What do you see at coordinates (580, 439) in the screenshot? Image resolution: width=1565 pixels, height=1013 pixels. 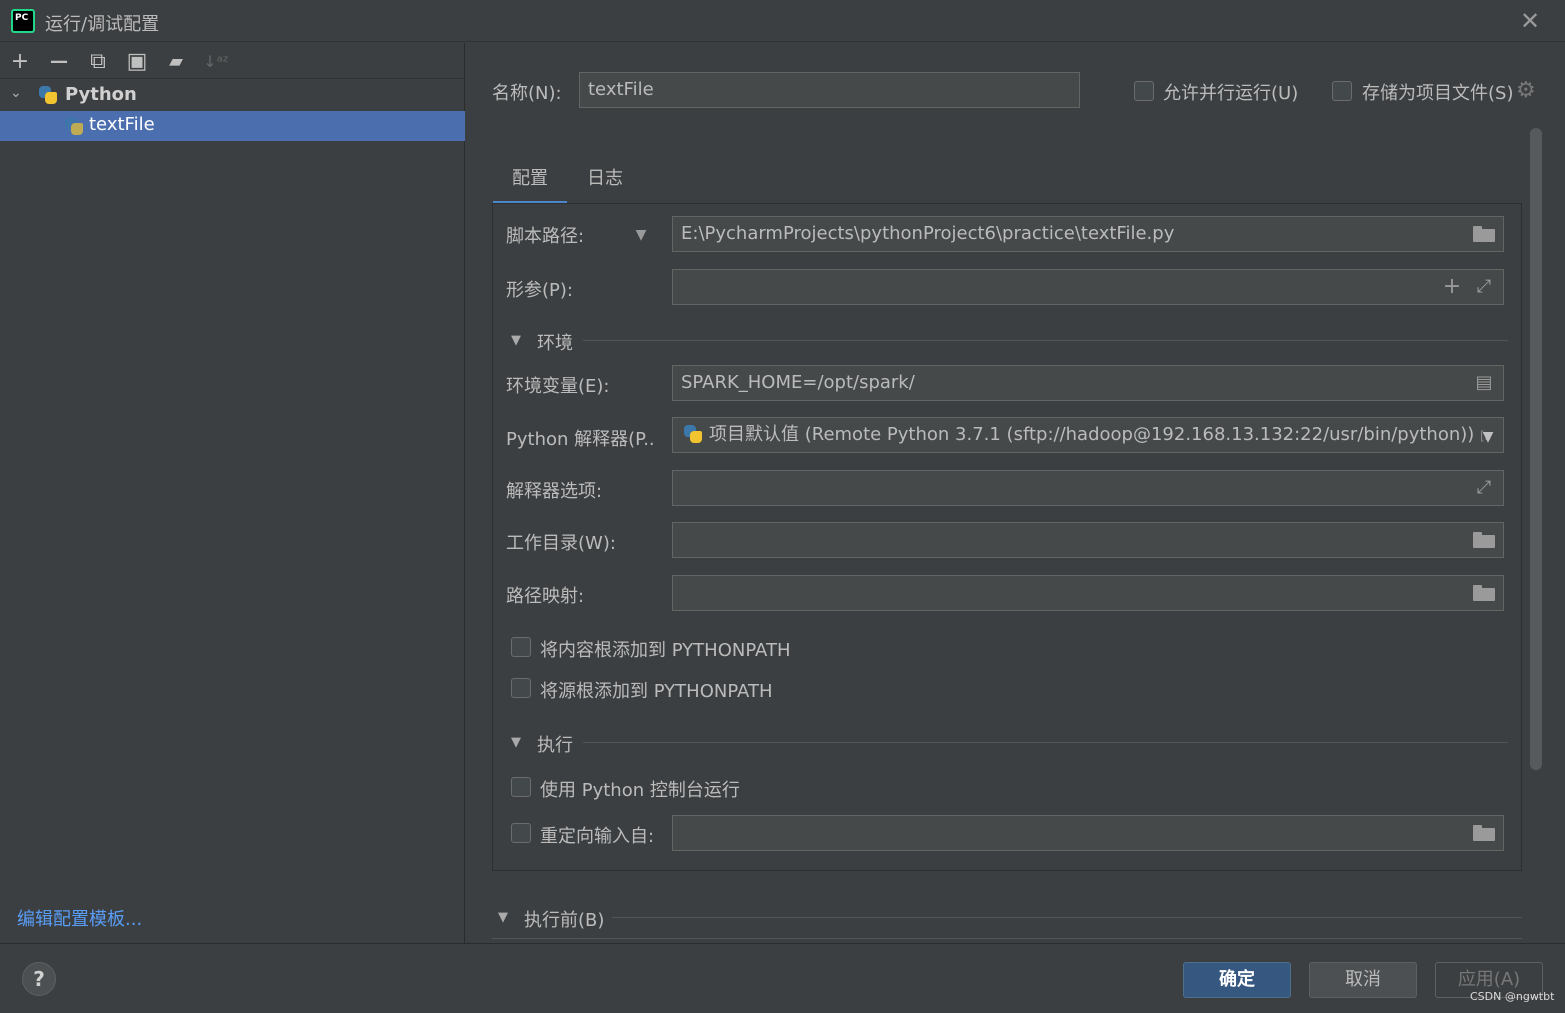 I see `interpreter-label: Python 解释器(P..` at bounding box center [580, 439].